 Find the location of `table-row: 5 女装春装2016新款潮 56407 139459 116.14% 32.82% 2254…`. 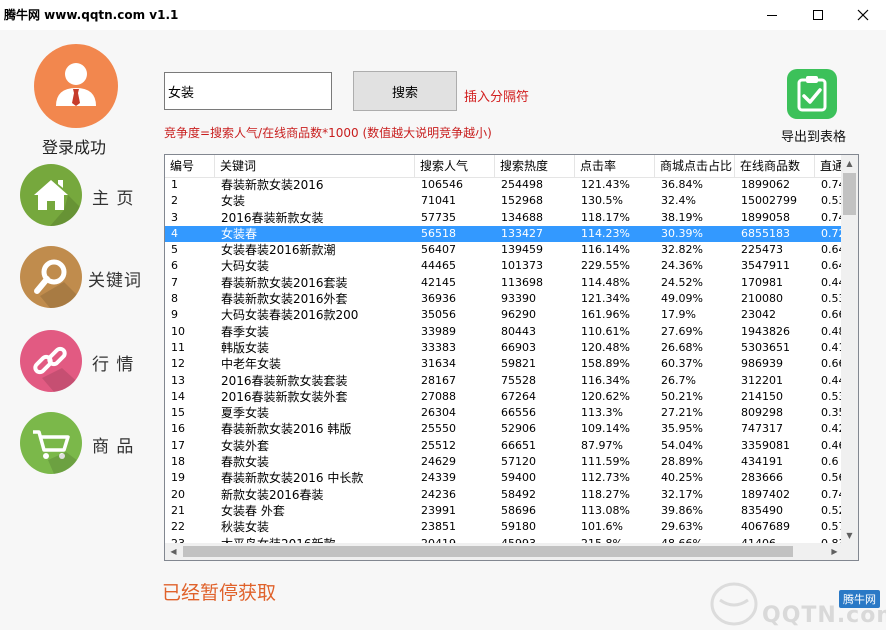

table-row: 5 女装春装2016新款潮 56407 139459 116.14% 32.82% 2254… is located at coordinates (504, 250).